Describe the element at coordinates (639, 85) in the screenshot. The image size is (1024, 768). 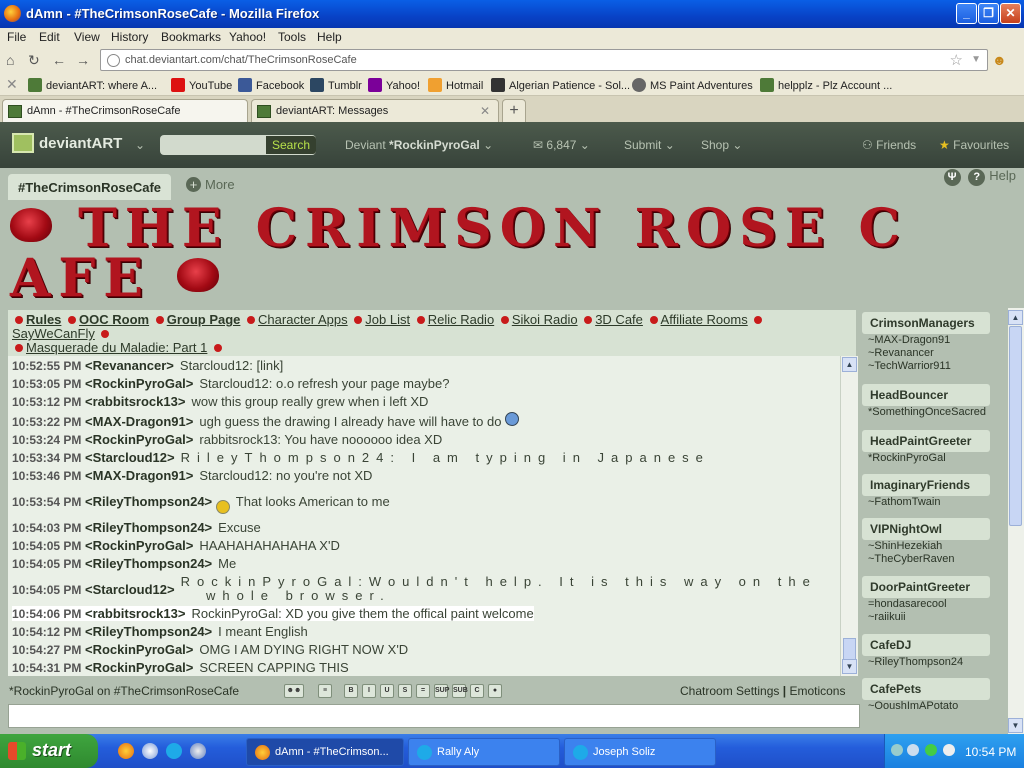
I see `mspa-icon` at that location.